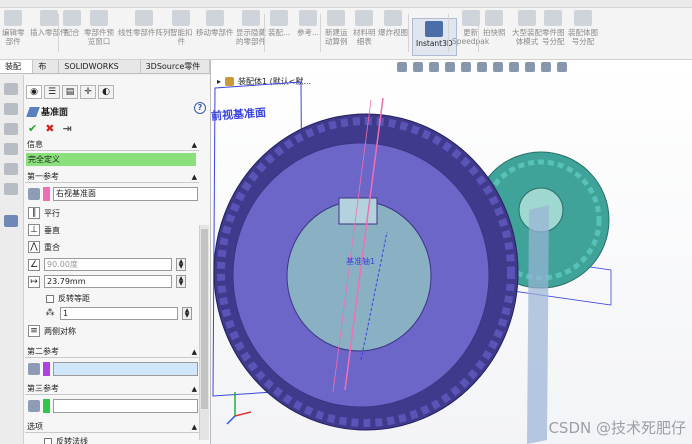 Image resolution: width=692 pixels, height=444 pixels. Describe the element at coordinates (617, 428) in the screenshot. I see `watermark: CSDN @技术死肥仔` at that location.